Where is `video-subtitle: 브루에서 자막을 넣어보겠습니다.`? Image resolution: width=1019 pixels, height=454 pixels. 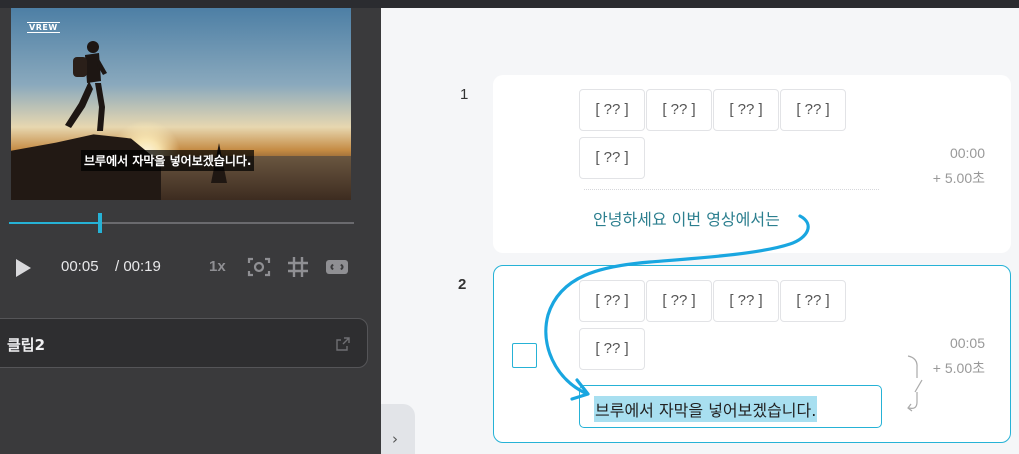 video-subtitle: 브루에서 자막을 넣어보겠습니다. is located at coordinates (168, 160).